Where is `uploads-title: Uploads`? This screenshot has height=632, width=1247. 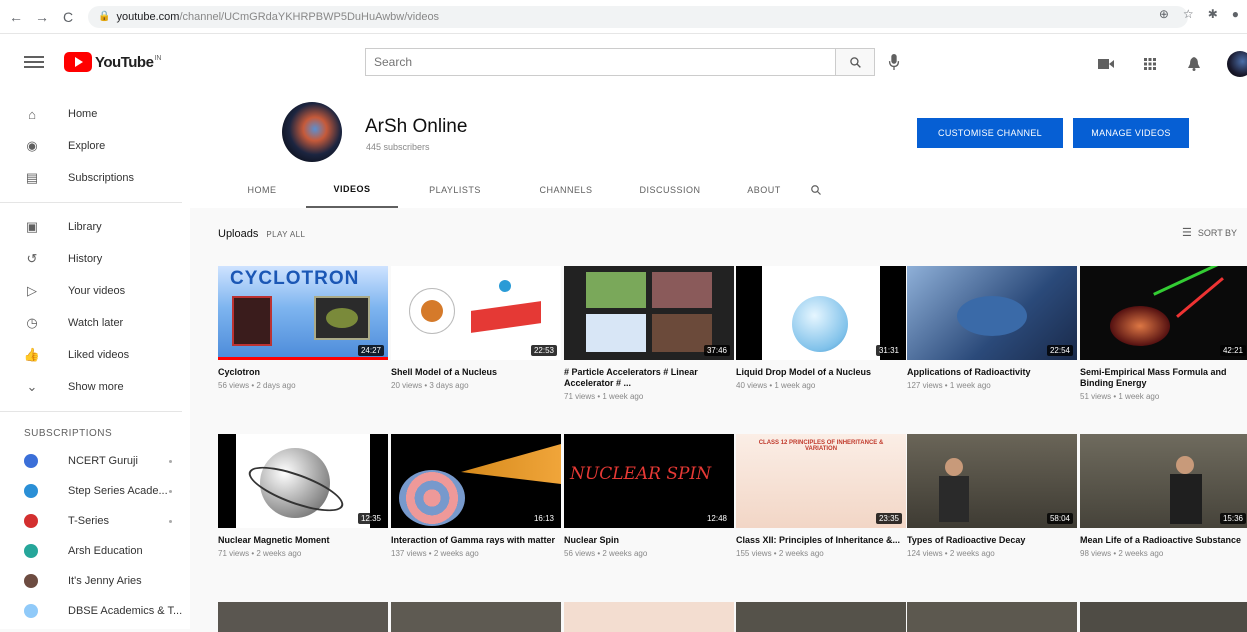 uploads-title: Uploads is located at coordinates (238, 234).